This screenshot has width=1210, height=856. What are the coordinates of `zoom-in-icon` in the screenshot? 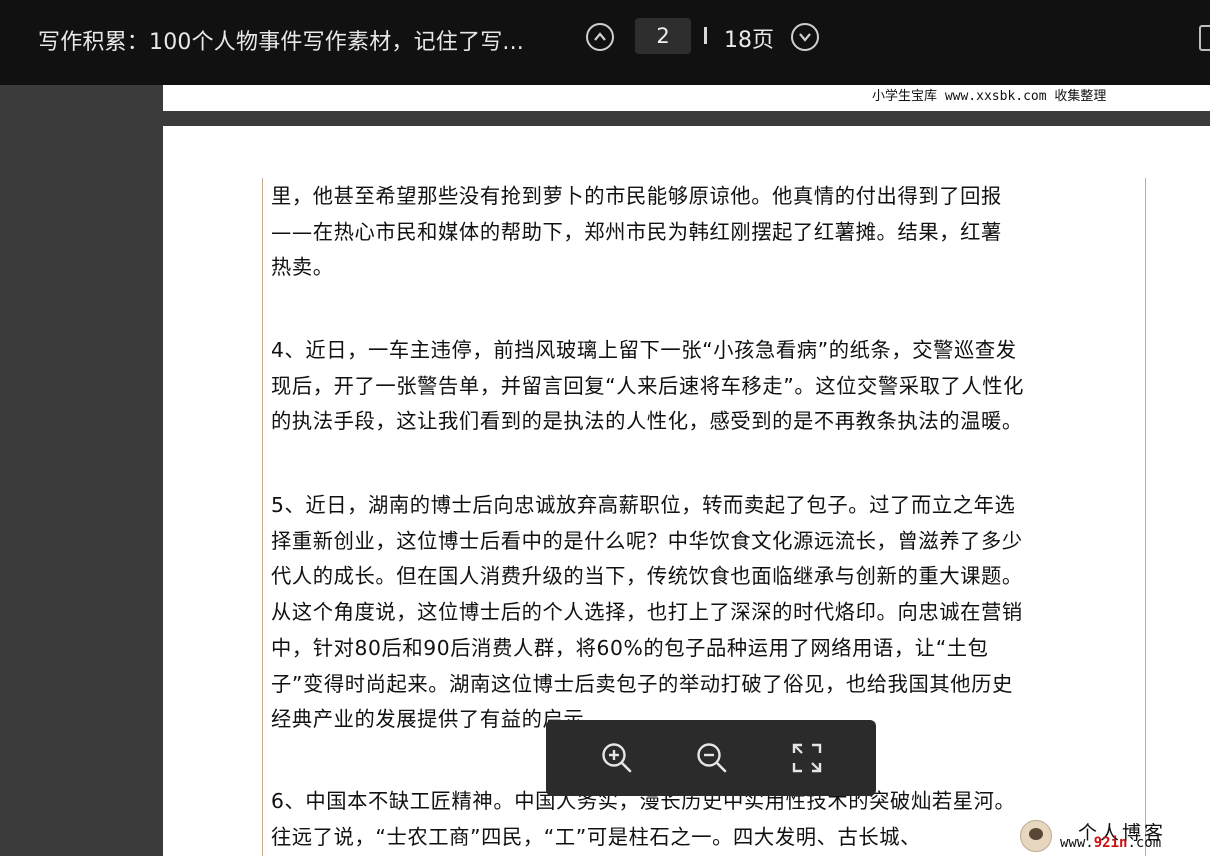 It's located at (617, 758).